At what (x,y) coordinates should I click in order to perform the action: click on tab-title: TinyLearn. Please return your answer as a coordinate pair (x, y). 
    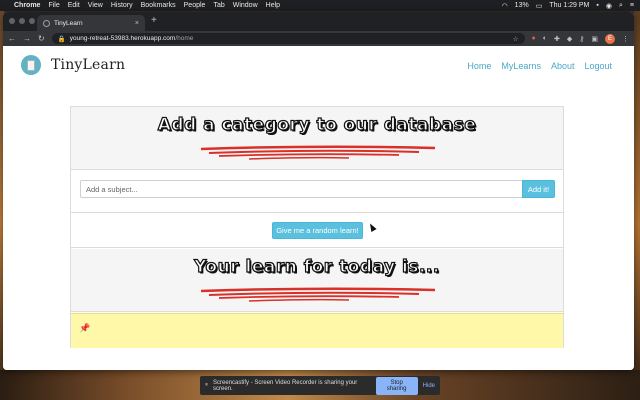
    Looking at the image, I should click on (68, 23).